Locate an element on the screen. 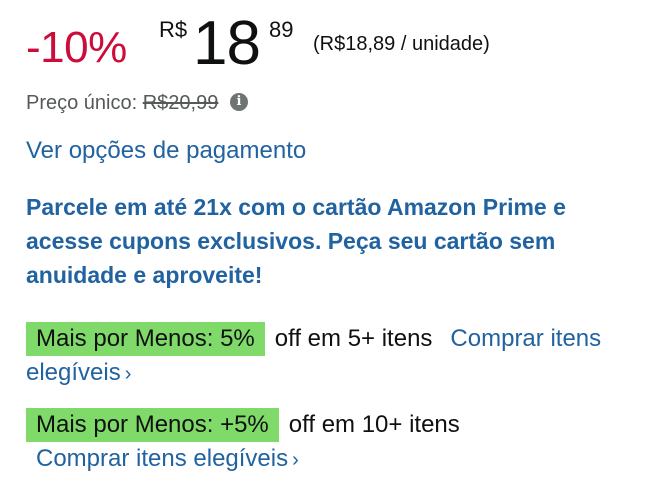 Image resolution: width=667 pixels, height=500 pixels. offer-text: off em 10+ itens is located at coordinates (374, 424).